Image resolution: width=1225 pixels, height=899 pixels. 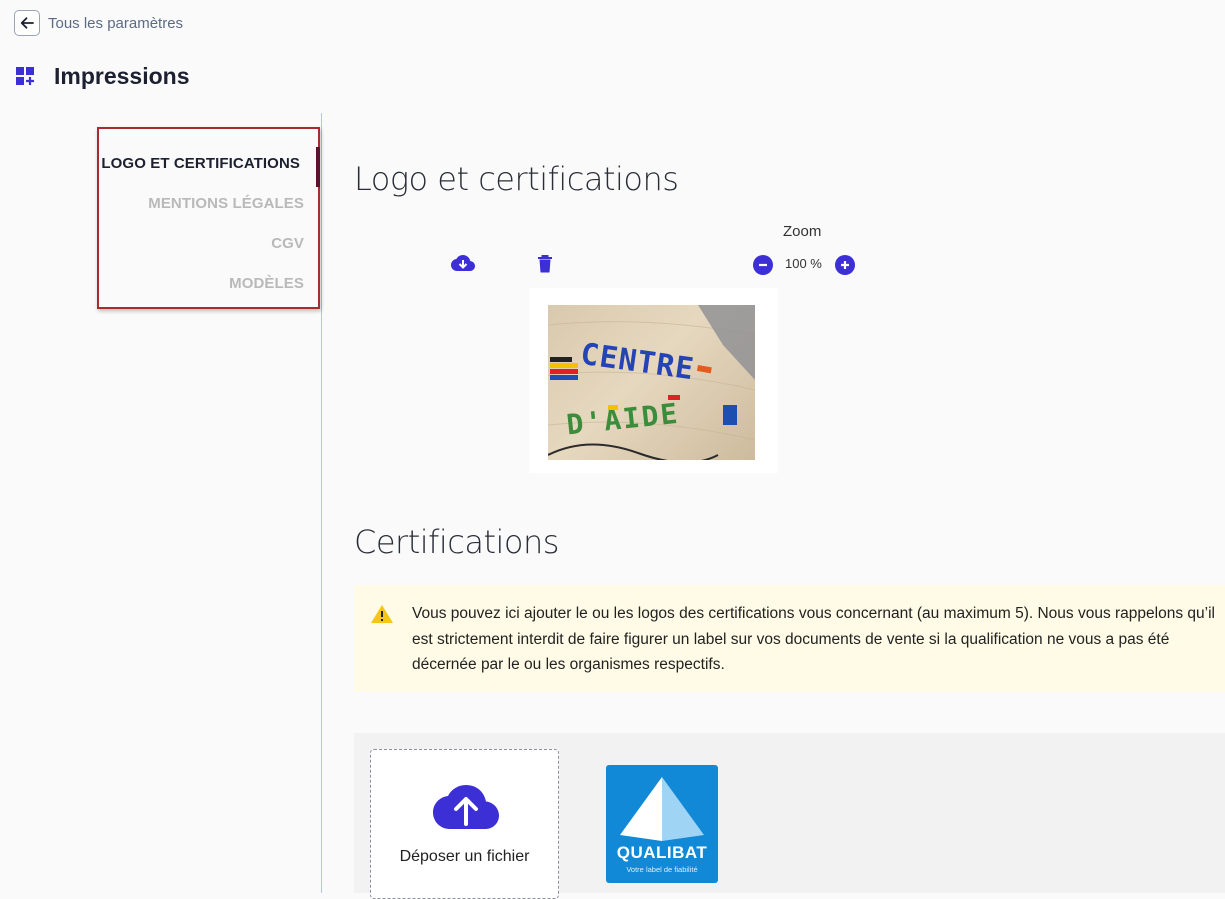 What do you see at coordinates (318, 167) in the screenshot?
I see `active-indicator` at bounding box center [318, 167].